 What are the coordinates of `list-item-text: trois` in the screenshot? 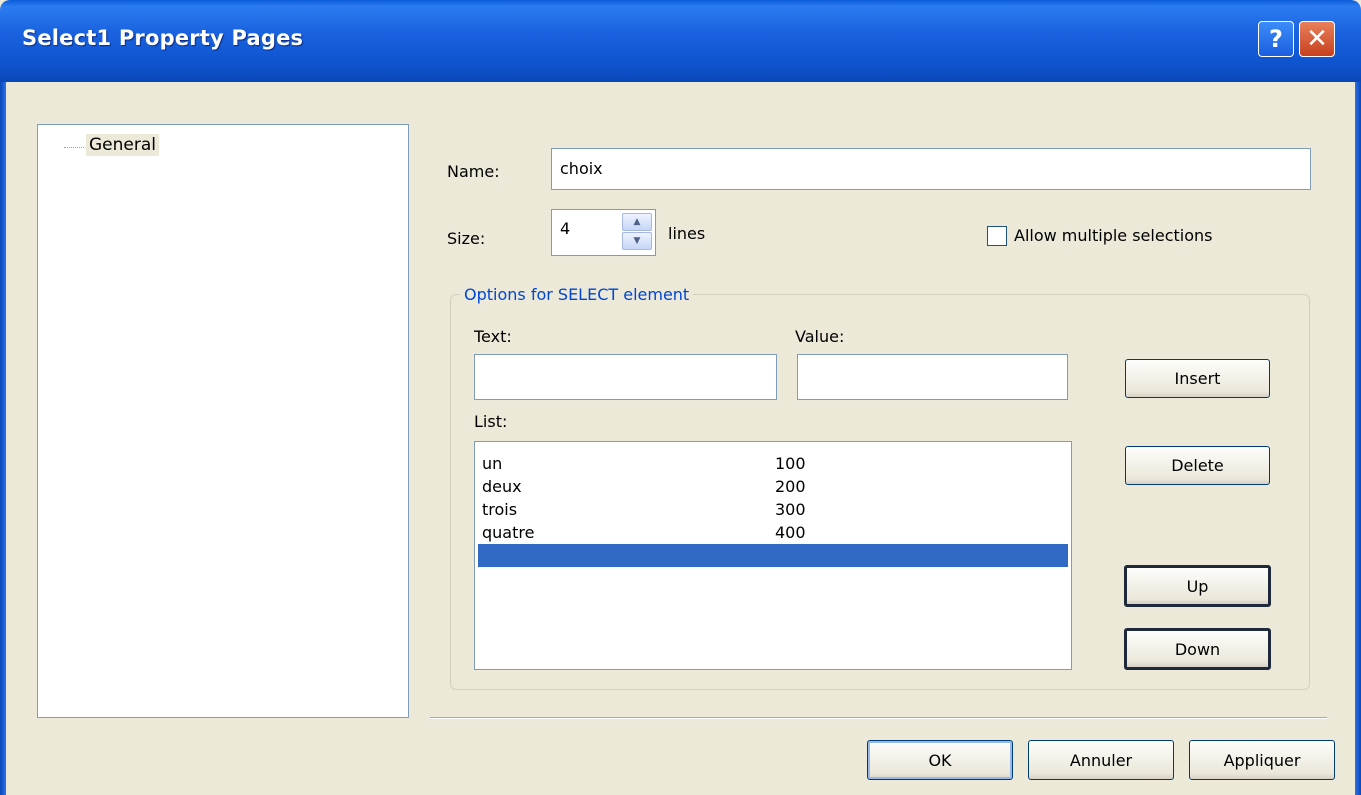 It's located at (500, 509).